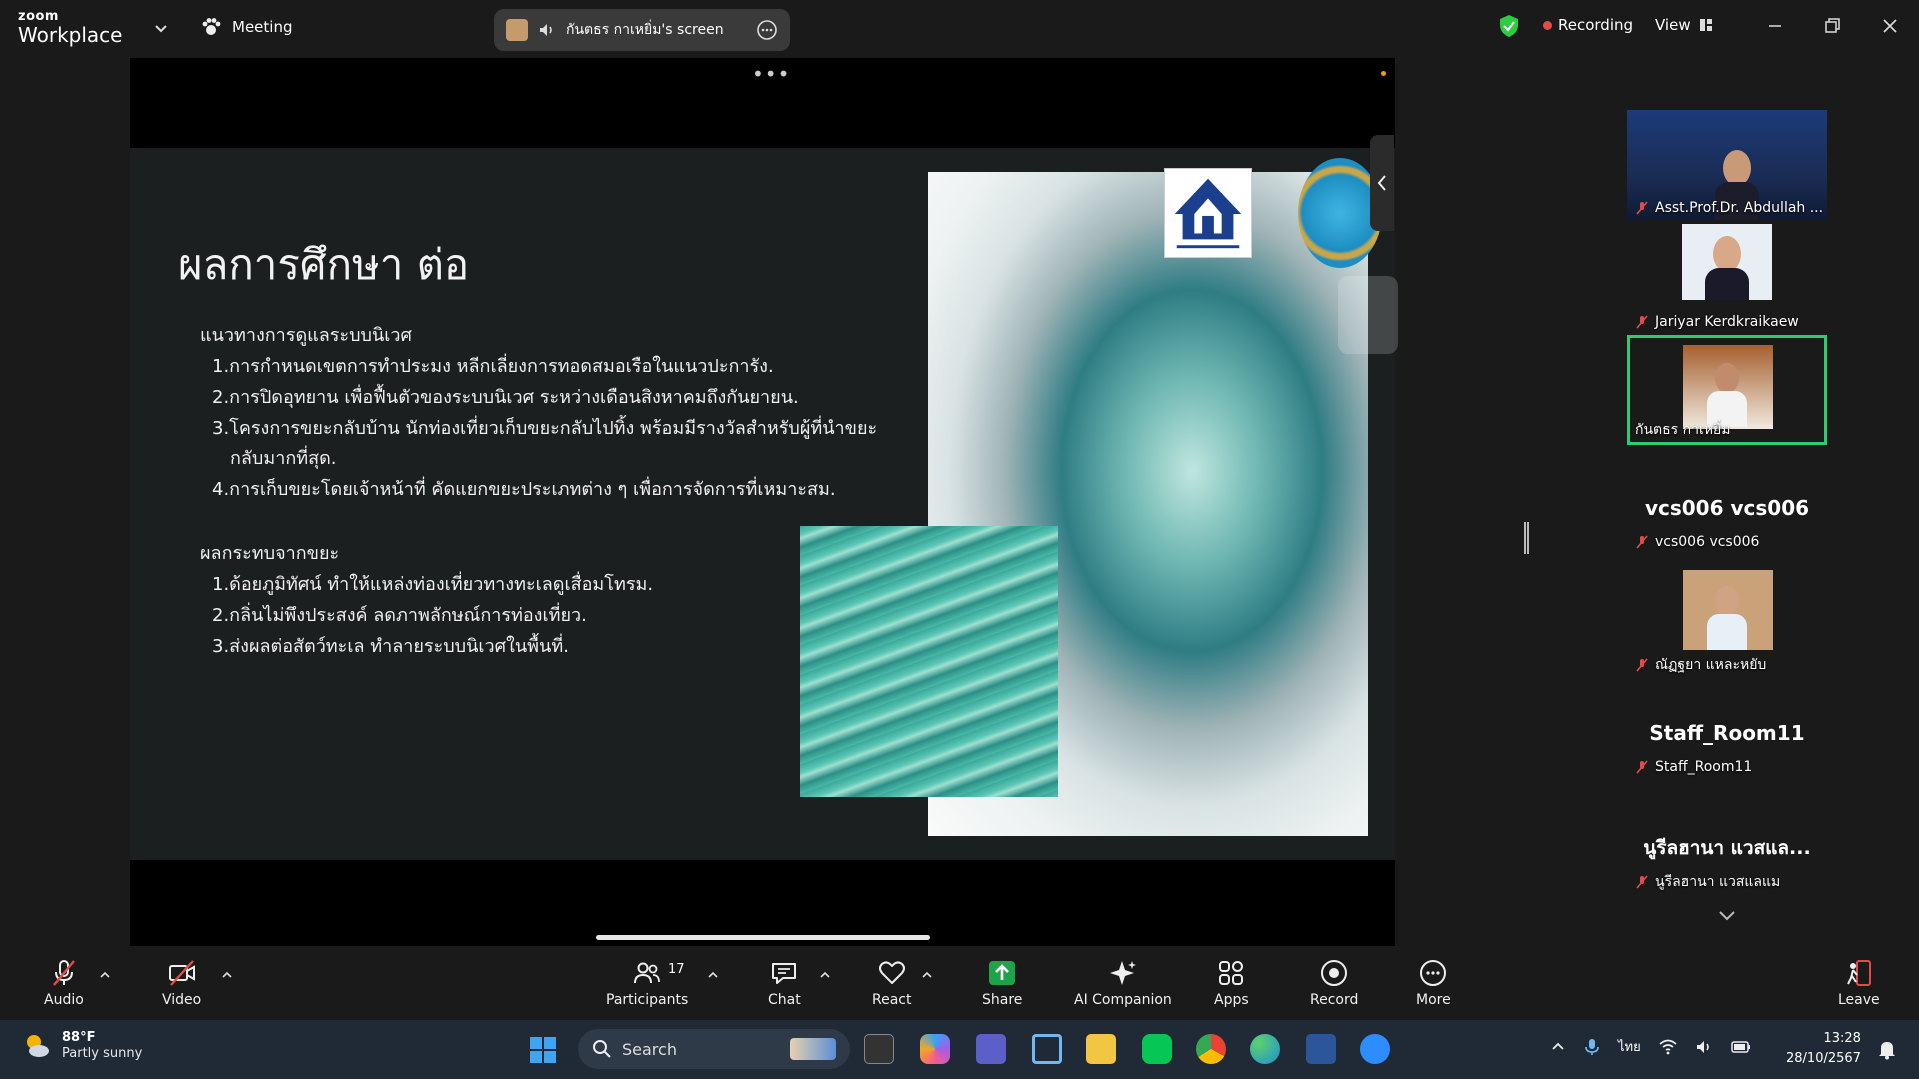 The height and width of the screenshot is (1079, 1919). Describe the element at coordinates (1707, 542) in the screenshot. I see `participant-name: vcs006 vcs006` at that location.